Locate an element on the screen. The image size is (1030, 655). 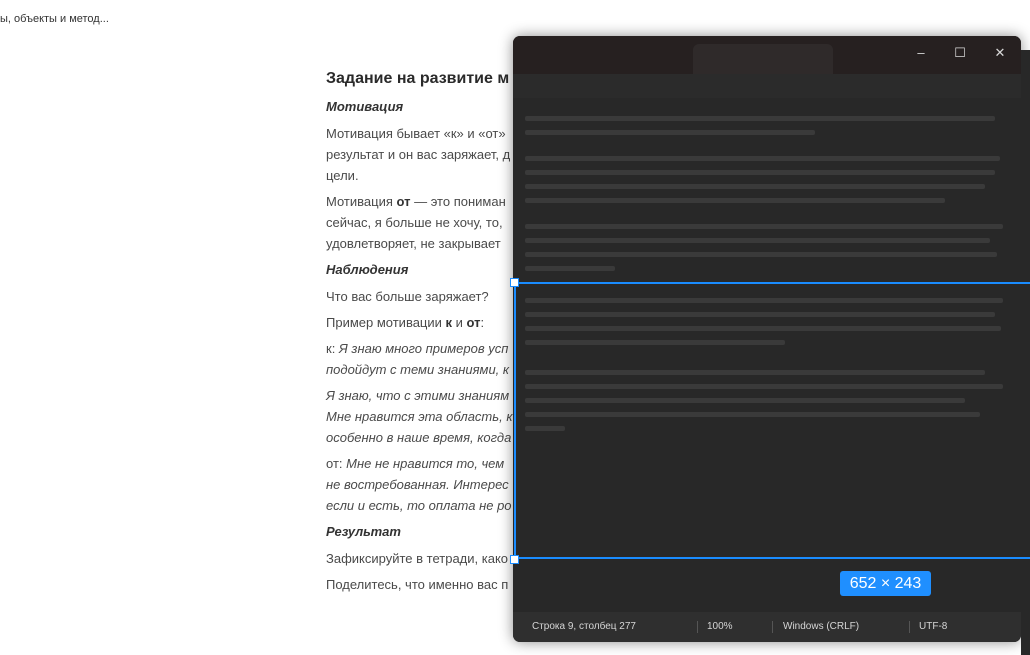
italic-text: Мне не нравится то, чем is located at coordinates (425, 463).